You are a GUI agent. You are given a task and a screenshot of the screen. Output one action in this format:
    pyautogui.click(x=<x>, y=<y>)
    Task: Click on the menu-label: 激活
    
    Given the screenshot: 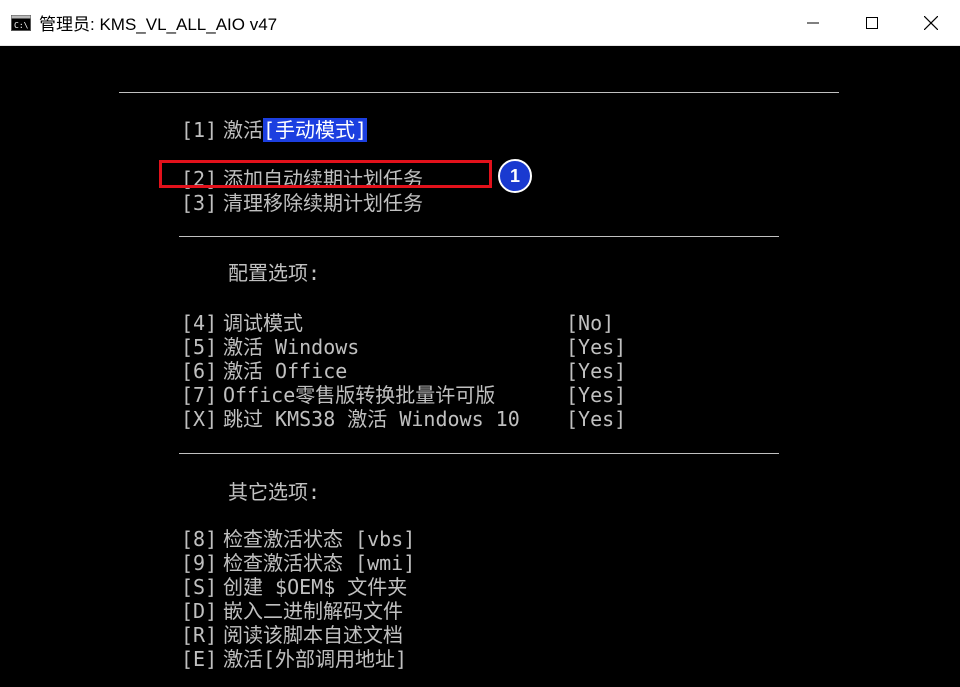 What is the action you would take?
    pyautogui.click(x=243, y=130)
    